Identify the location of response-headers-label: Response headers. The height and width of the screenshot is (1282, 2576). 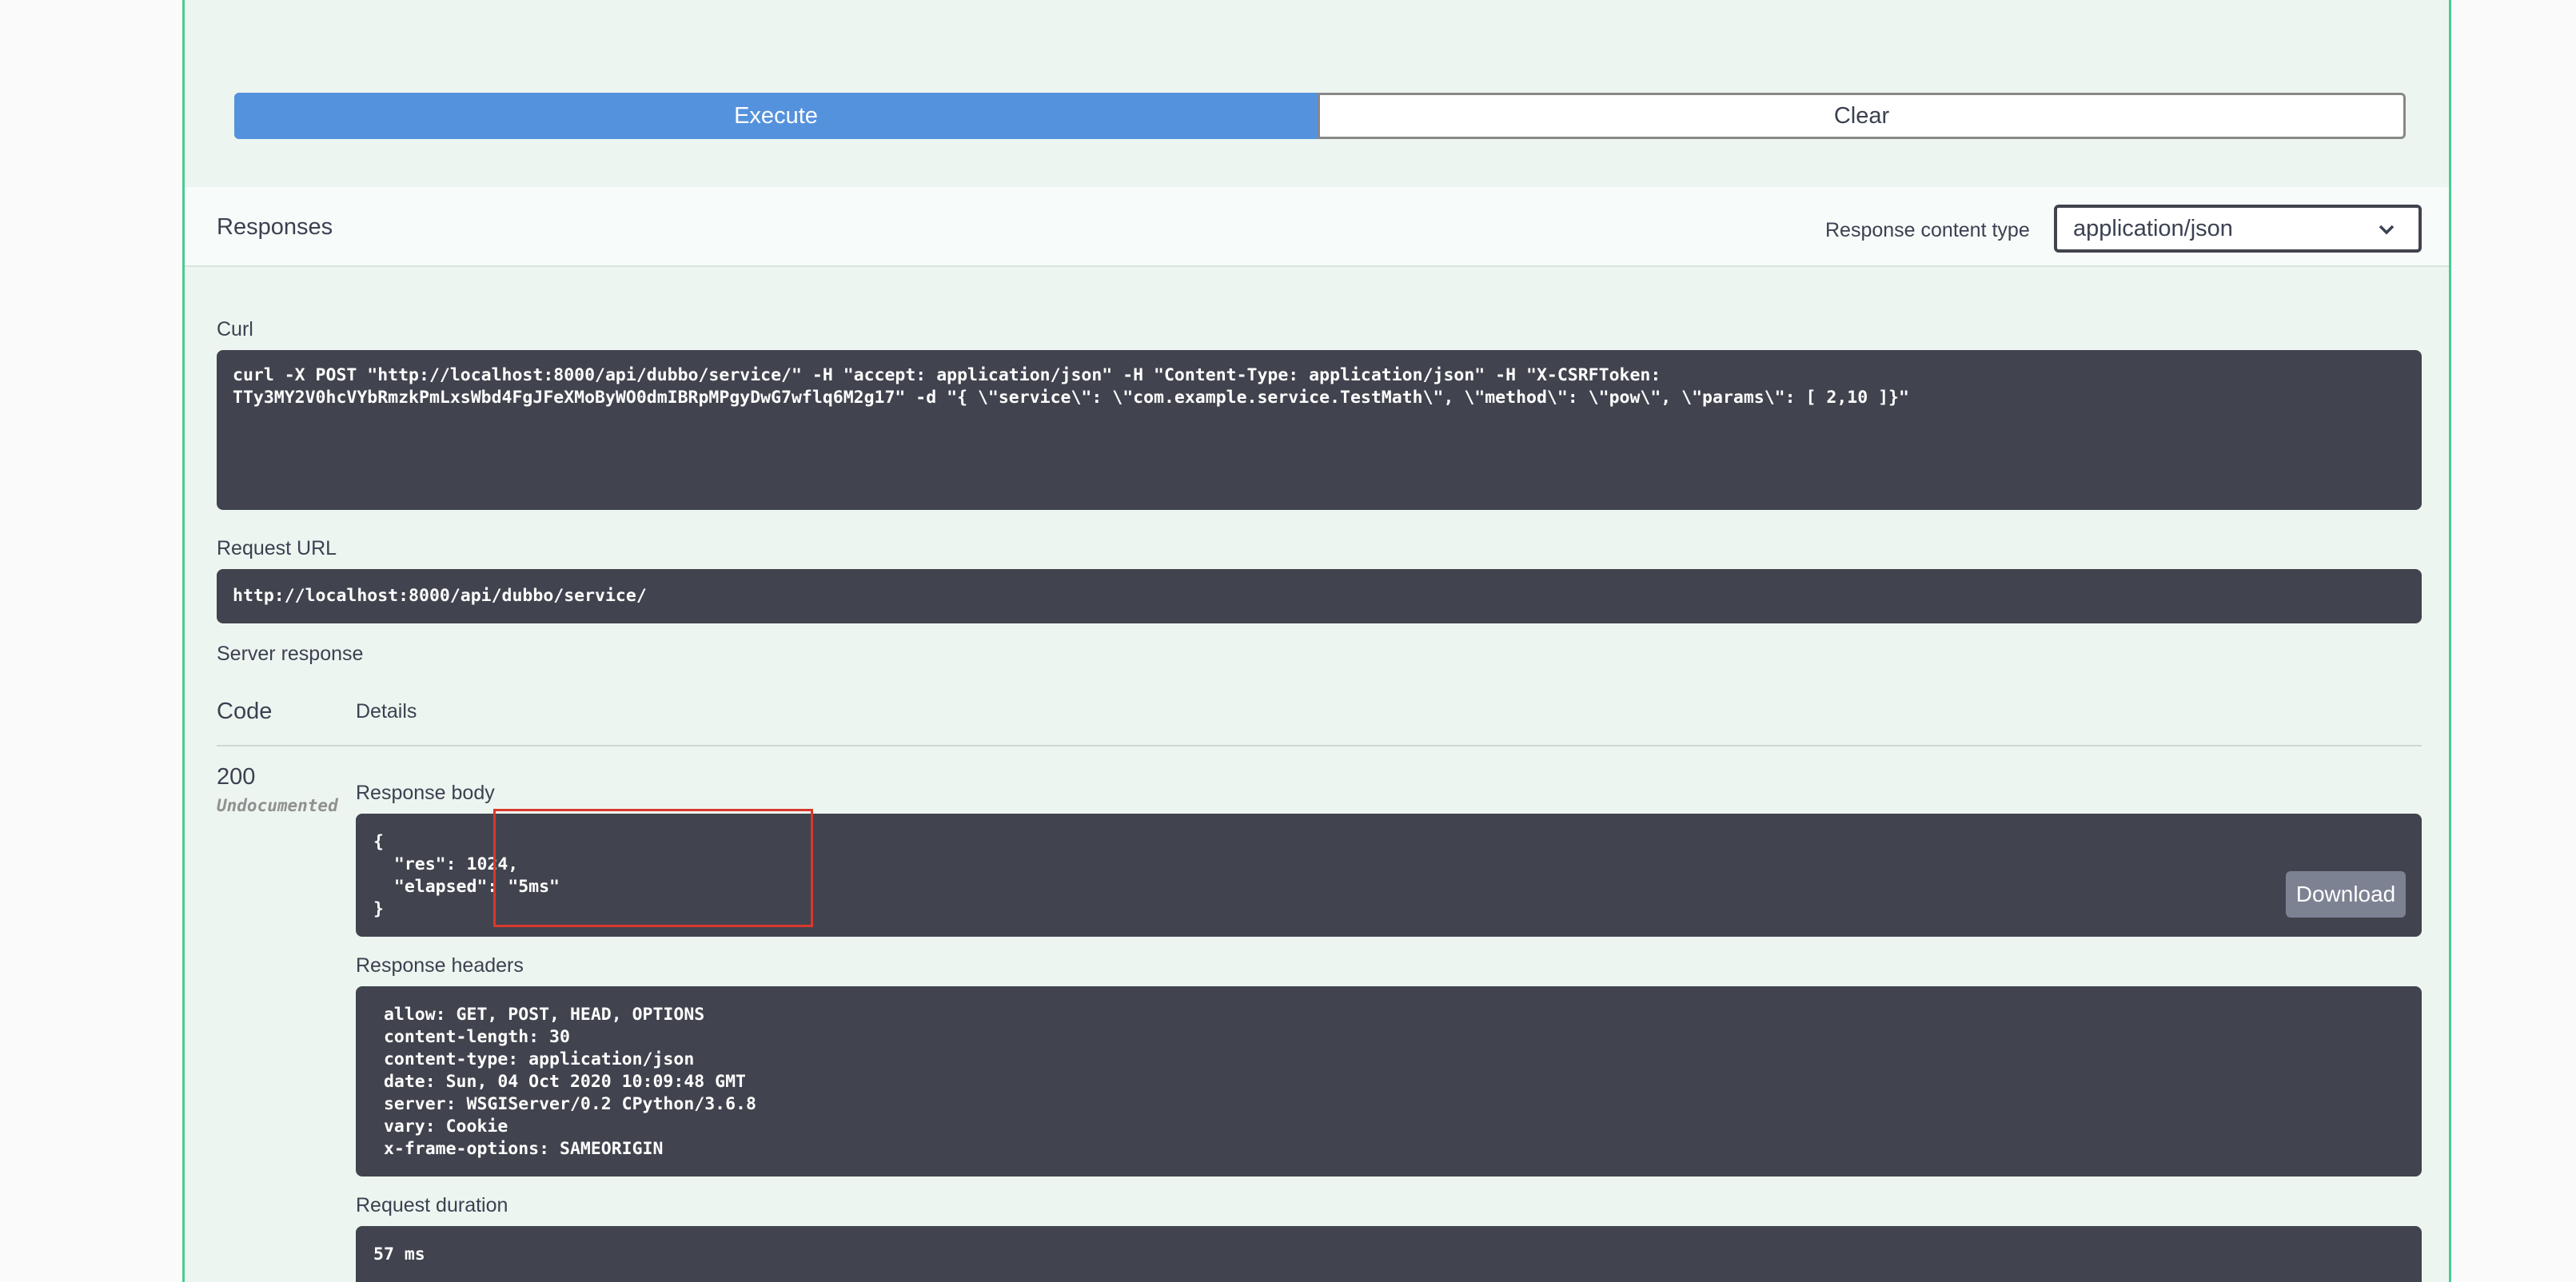
(440, 965).